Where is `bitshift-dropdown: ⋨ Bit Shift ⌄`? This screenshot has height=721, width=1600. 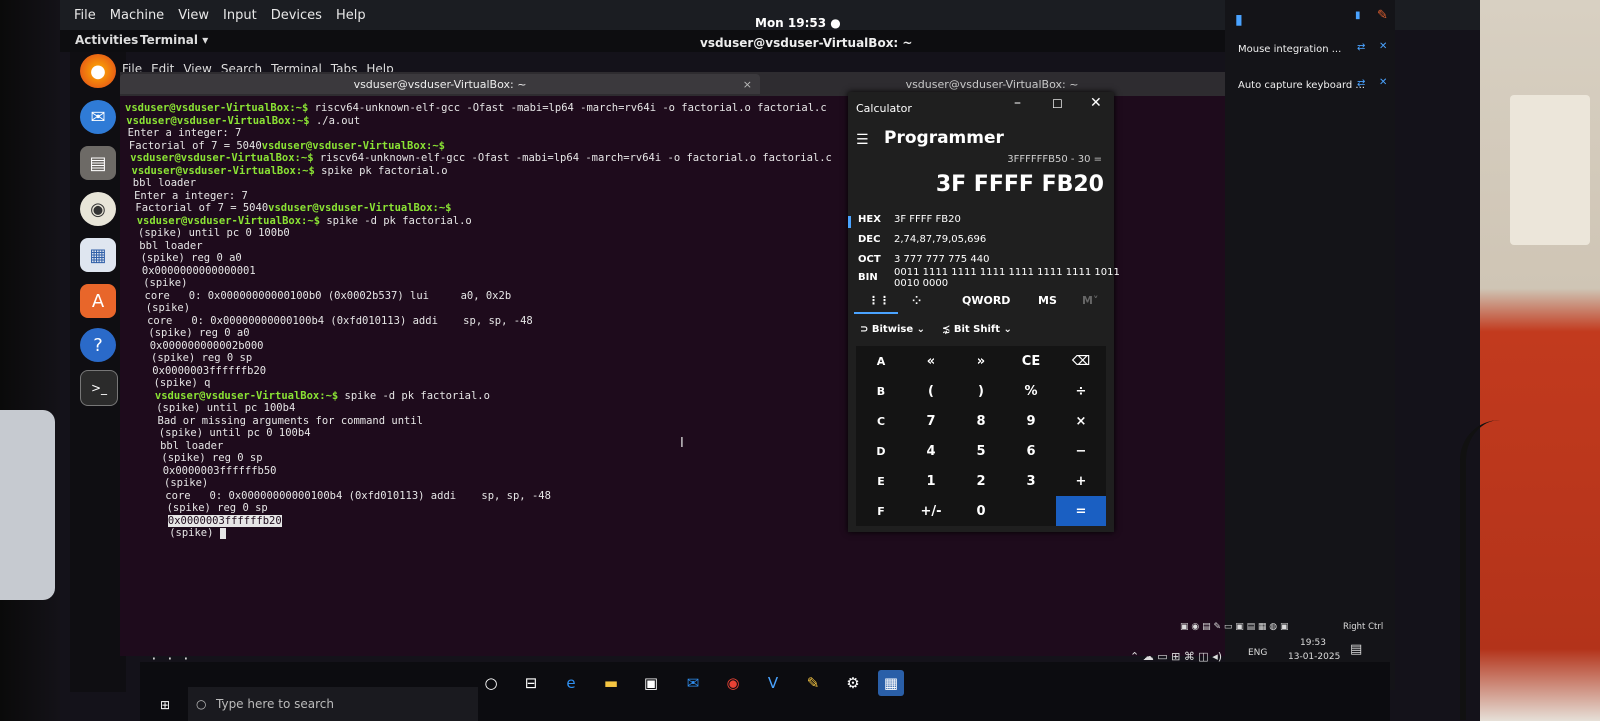 bitshift-dropdown: ⋨ Bit Shift ⌄ is located at coordinates (977, 329).